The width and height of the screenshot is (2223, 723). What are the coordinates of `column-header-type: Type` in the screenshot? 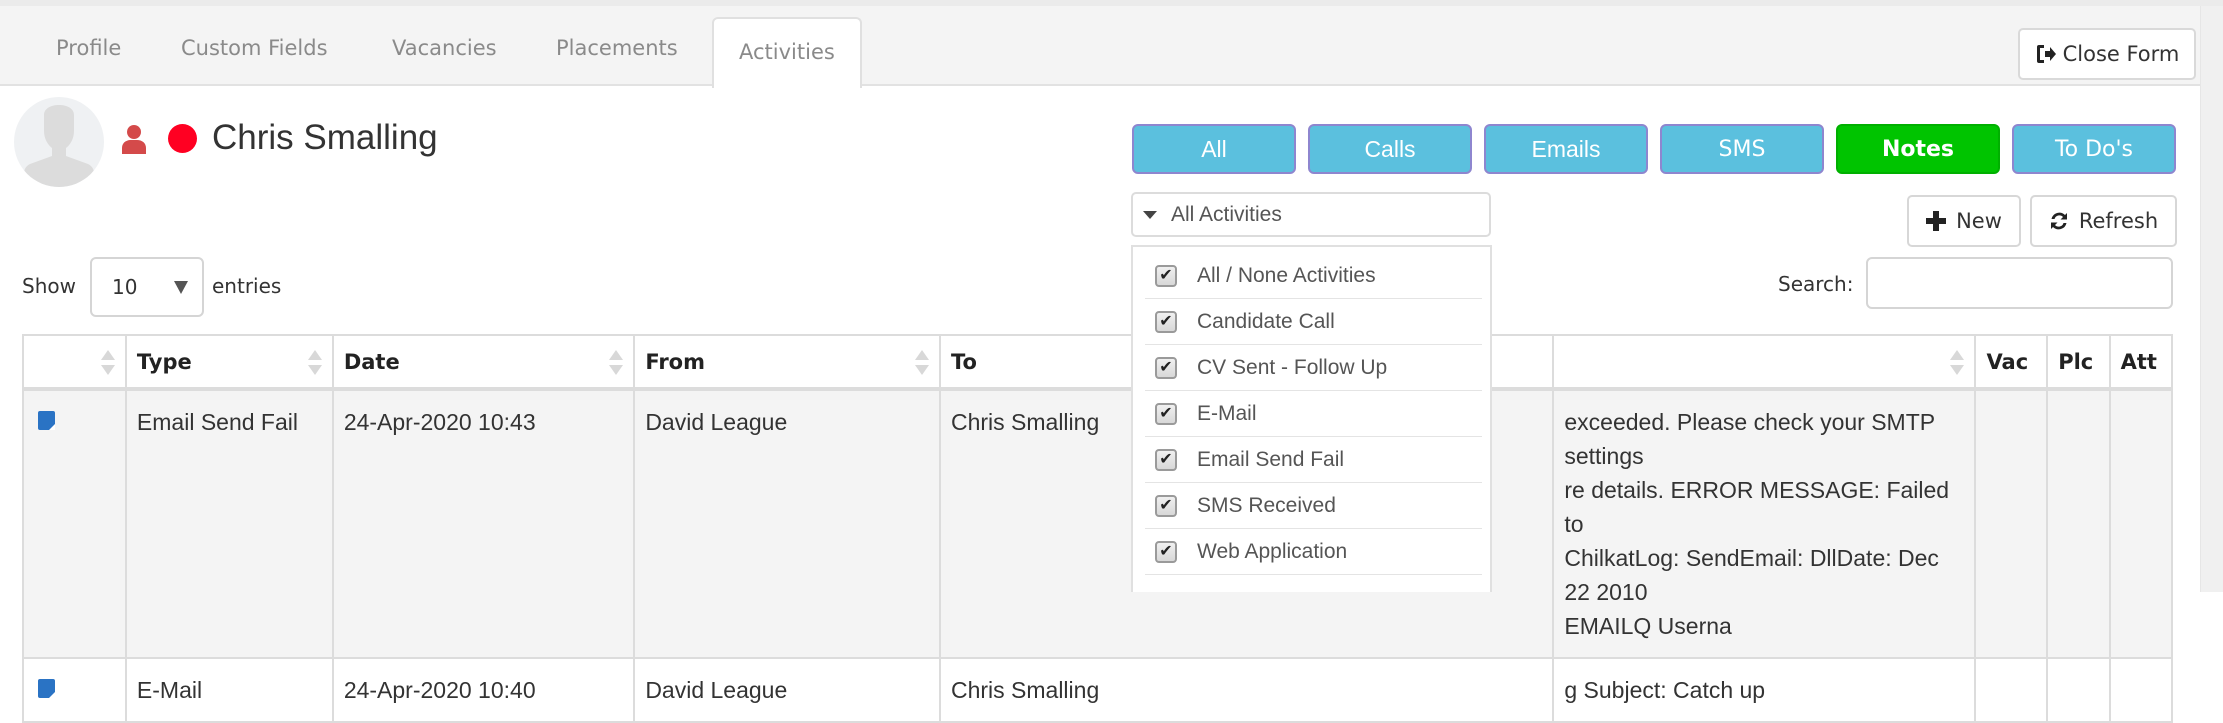 It's located at (229, 362).